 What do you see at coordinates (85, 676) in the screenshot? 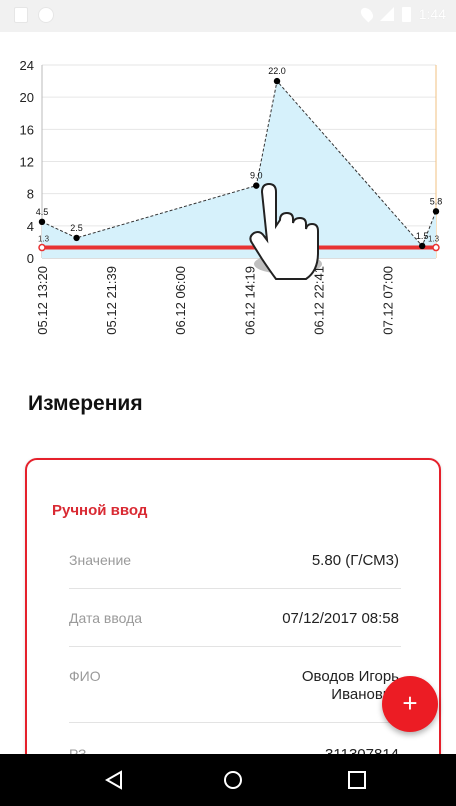
I see `row-label: ФИО` at bounding box center [85, 676].